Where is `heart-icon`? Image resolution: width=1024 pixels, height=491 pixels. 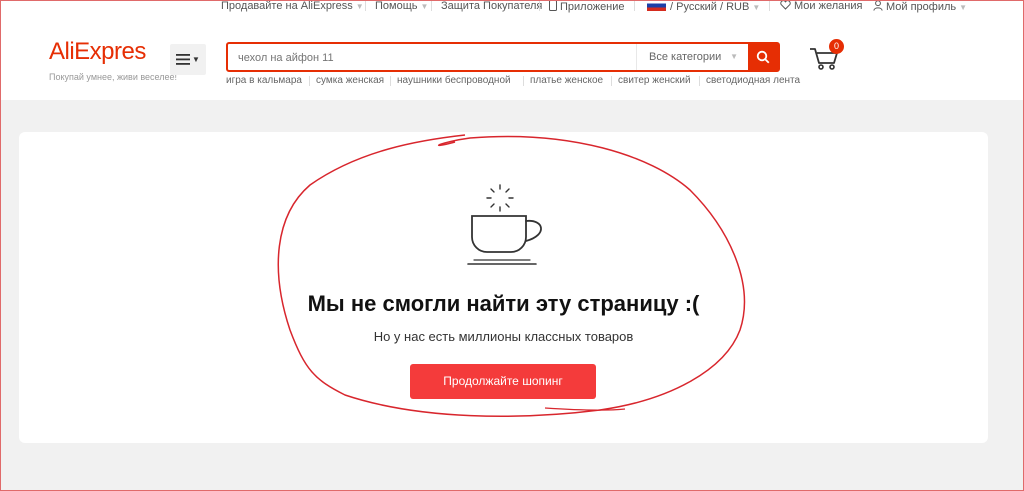
heart-icon is located at coordinates (785, 5).